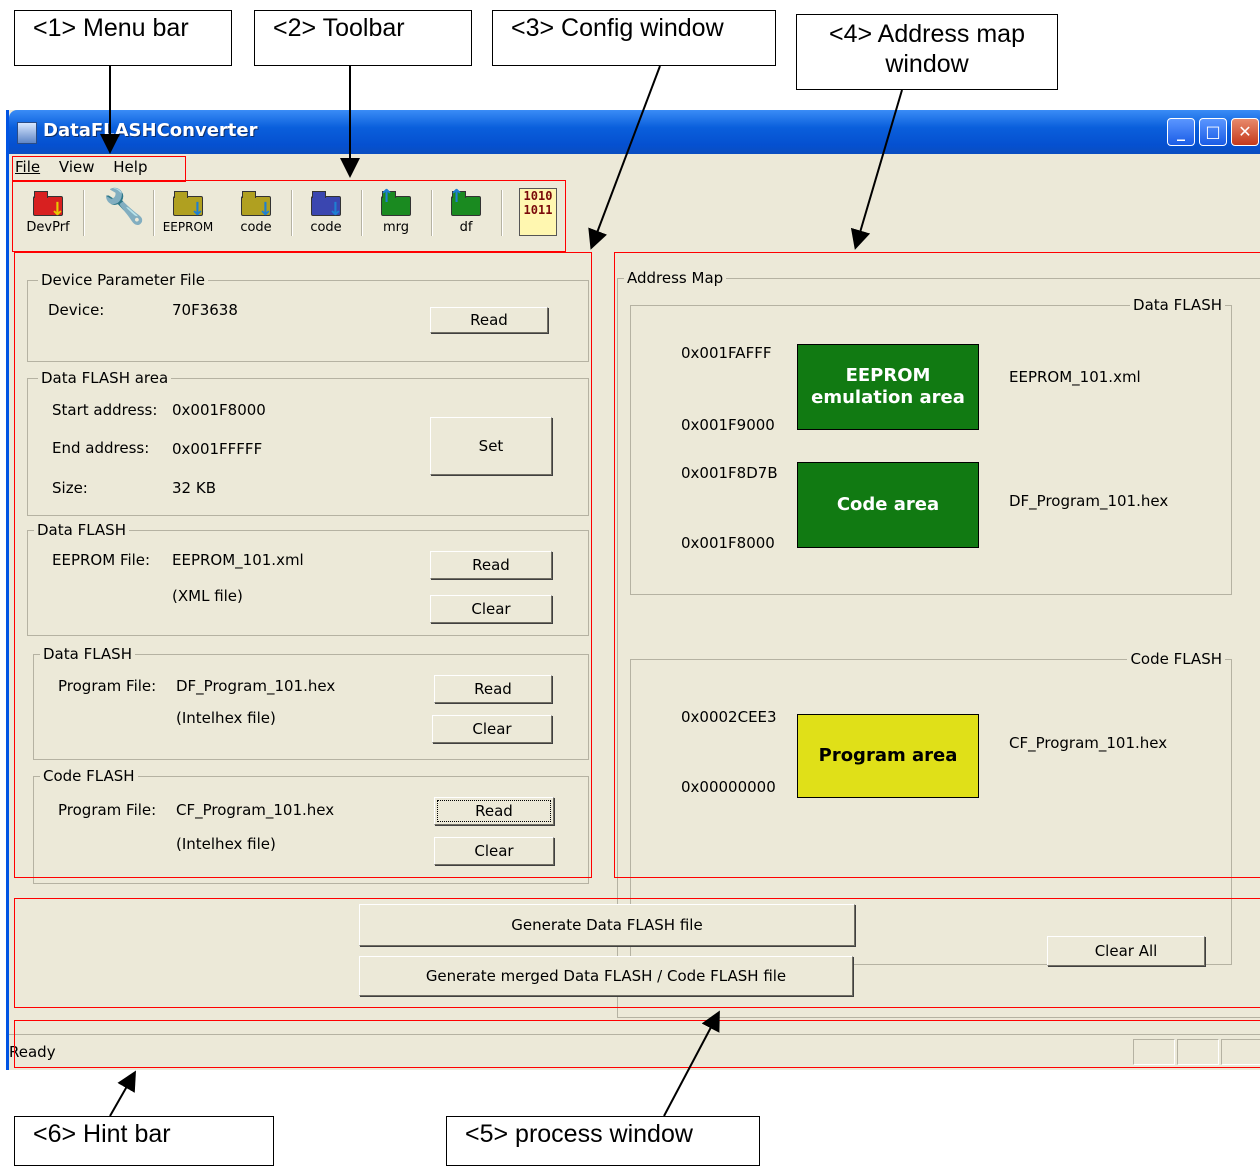  Describe the element at coordinates (27, 133) in the screenshot. I see `app-icon` at that location.